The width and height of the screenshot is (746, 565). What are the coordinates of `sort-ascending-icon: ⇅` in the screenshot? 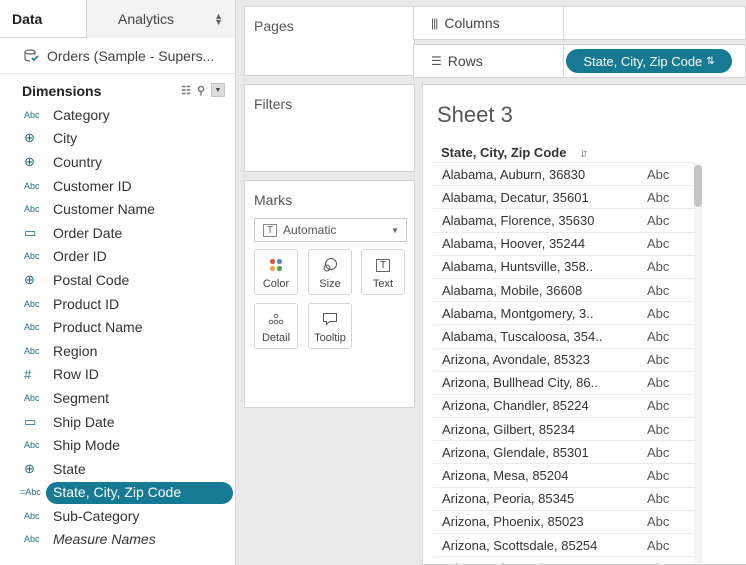 It's located at (710, 61).